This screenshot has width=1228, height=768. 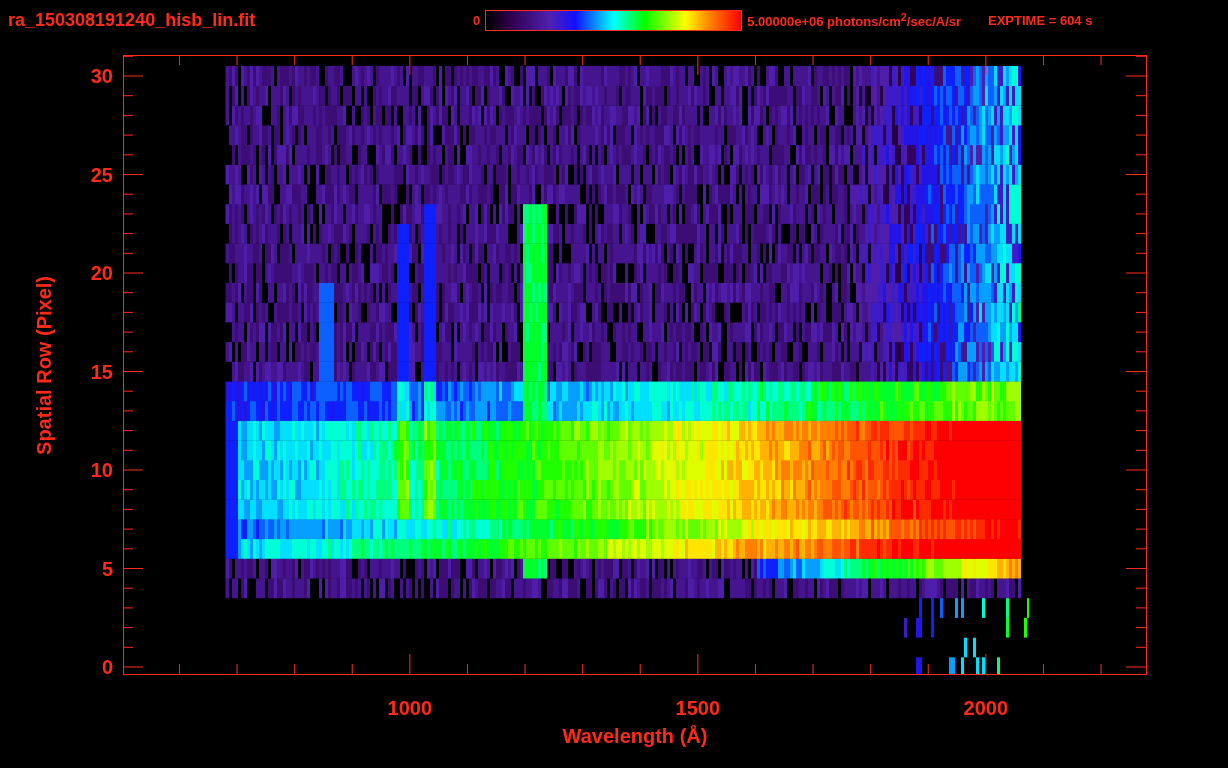 What do you see at coordinates (132, 20) in the screenshot?
I see `file-title: ra_150308191240_hisb_lin.fit` at bounding box center [132, 20].